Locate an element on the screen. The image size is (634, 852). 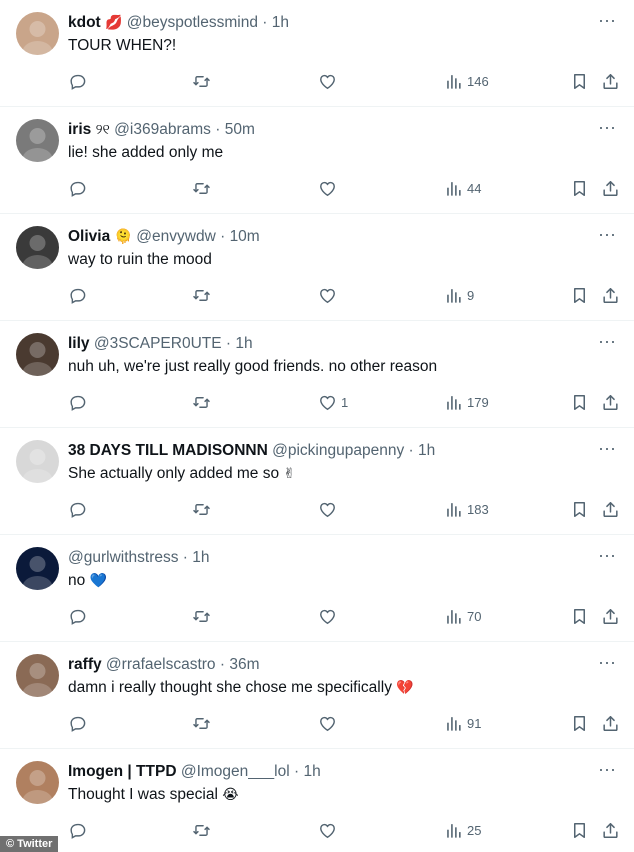
author-name: 38 DAYS TILL MADISONNN is located at coordinates (168, 450).